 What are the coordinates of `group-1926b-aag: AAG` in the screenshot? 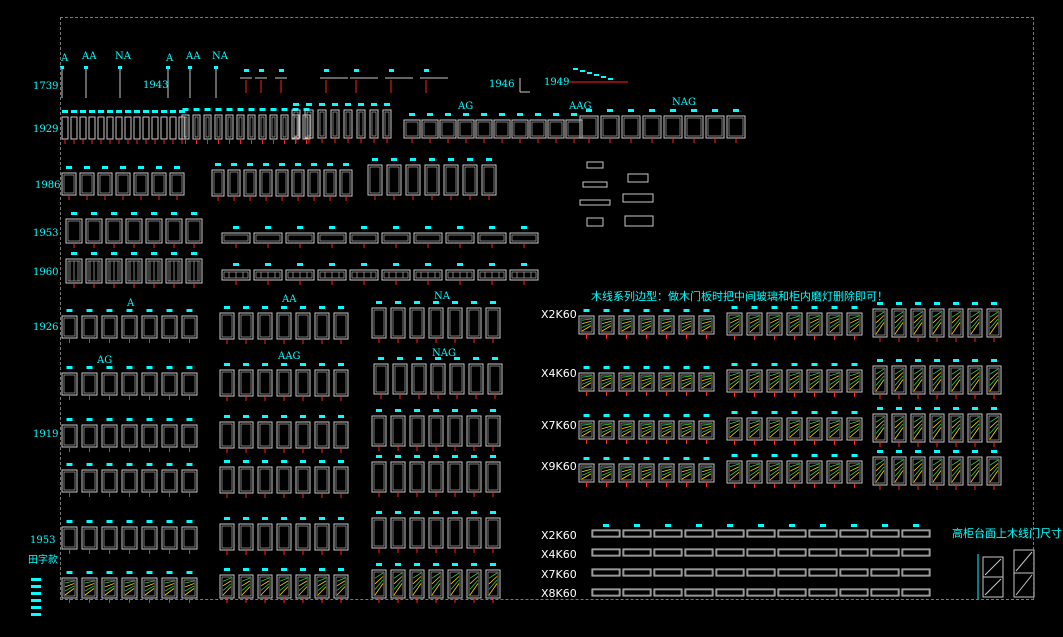 It's located at (289, 356).